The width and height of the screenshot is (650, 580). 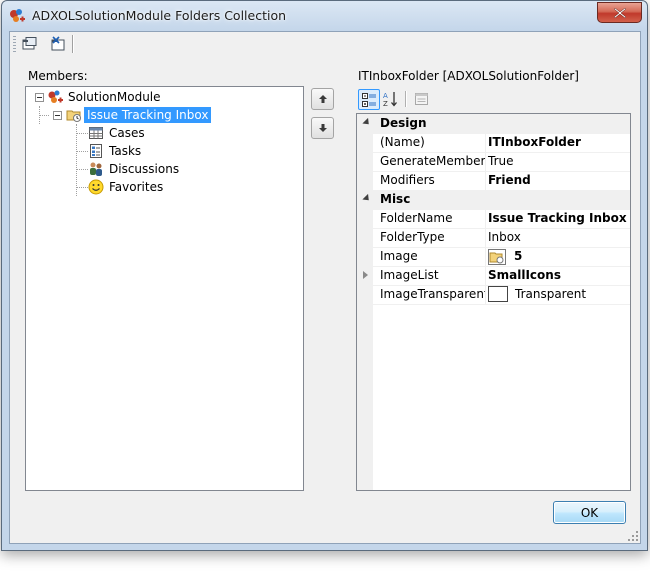 What do you see at coordinates (14, 44) in the screenshot?
I see `toolbar-grip` at bounding box center [14, 44].